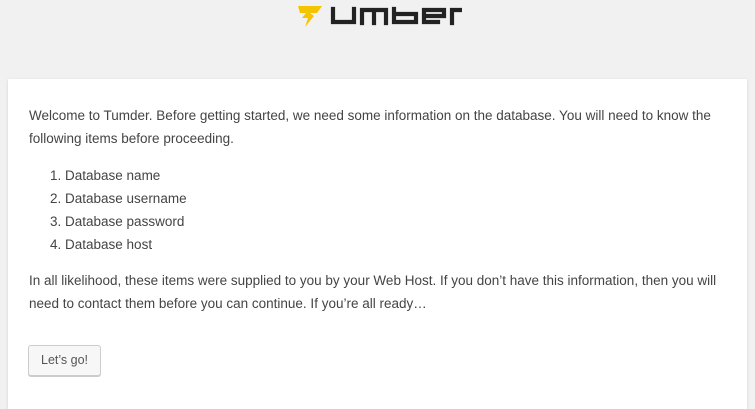 The width and height of the screenshot is (755, 409). What do you see at coordinates (65, 360) in the screenshot?
I see `lets-go-button: Let’s go!` at bounding box center [65, 360].